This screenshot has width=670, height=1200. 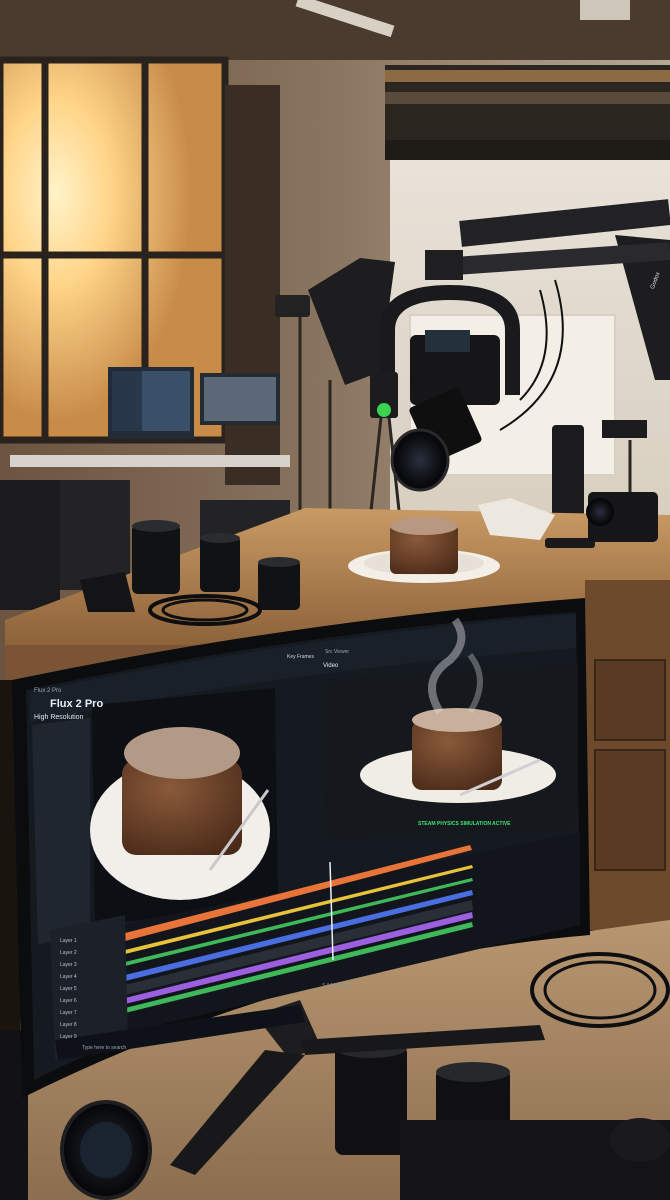 What do you see at coordinates (464, 824) in the screenshot?
I see `status-banner: STEAM PHYSICS SIMULATION ACTIVE` at bounding box center [464, 824].